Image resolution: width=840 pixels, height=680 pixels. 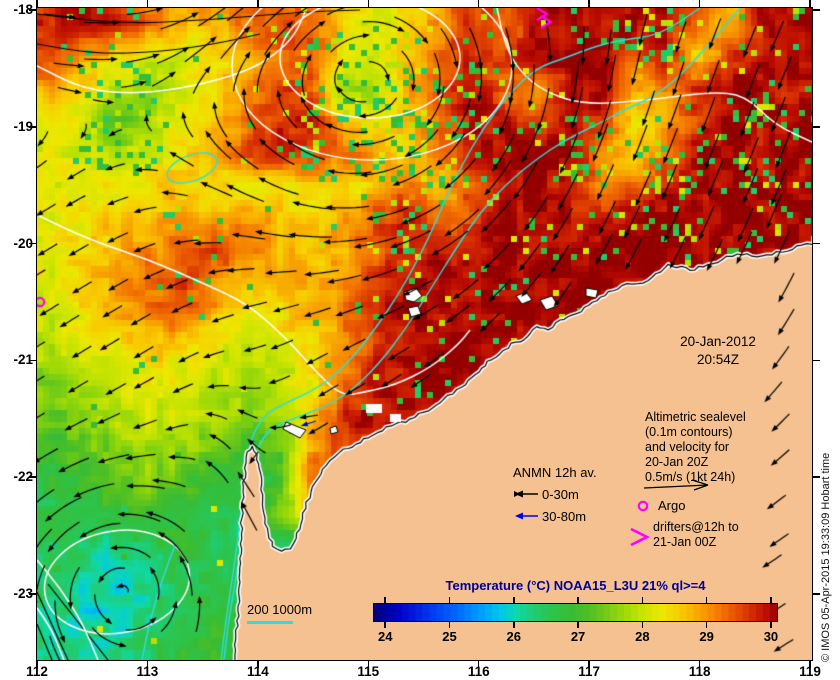 I want to click on black-arrow-icon, so click(x=526, y=494).